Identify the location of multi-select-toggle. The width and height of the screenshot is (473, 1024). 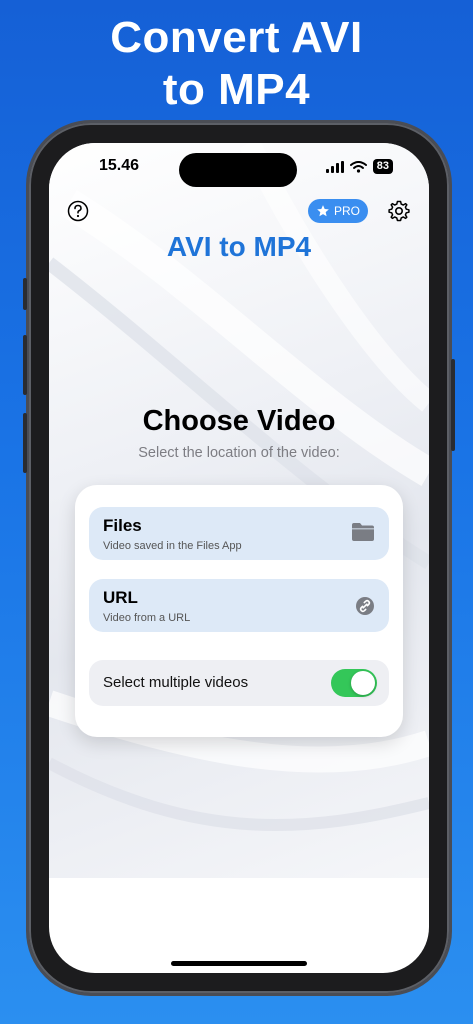
(354, 683).